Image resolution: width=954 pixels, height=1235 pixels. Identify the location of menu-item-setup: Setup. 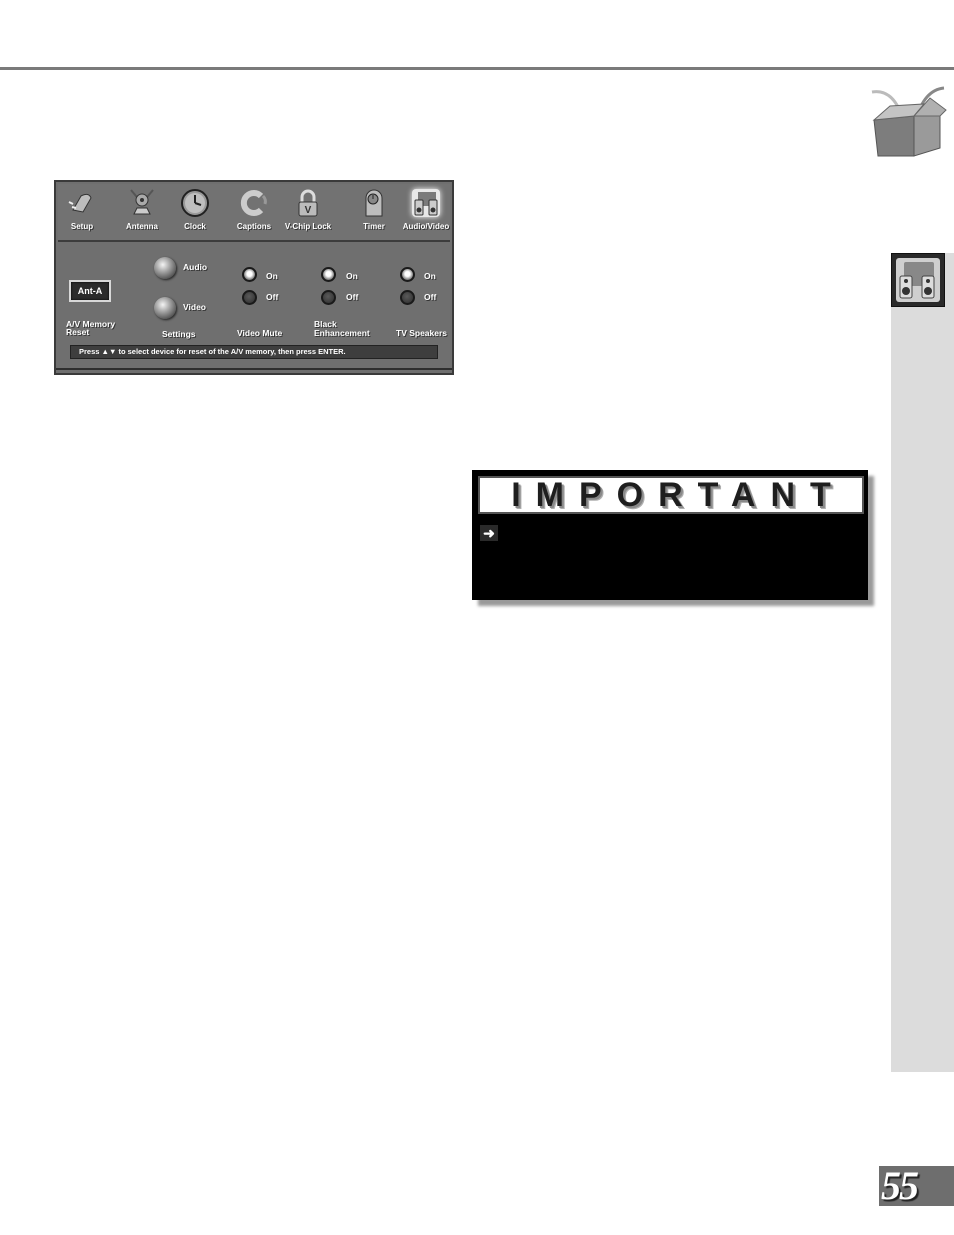
(82, 209).